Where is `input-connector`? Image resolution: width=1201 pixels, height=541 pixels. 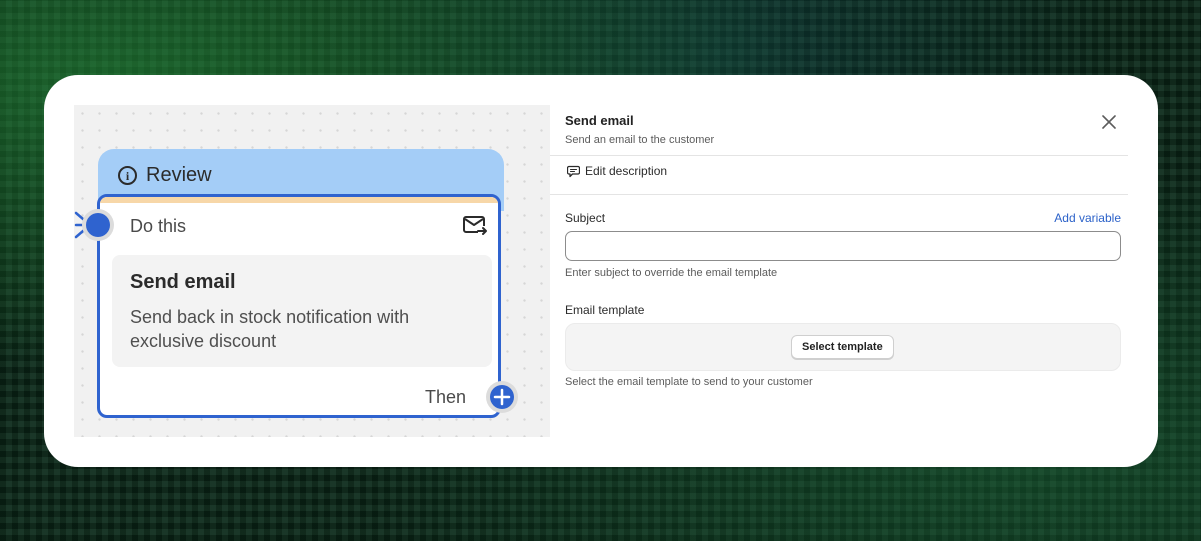 input-connector is located at coordinates (96, 225).